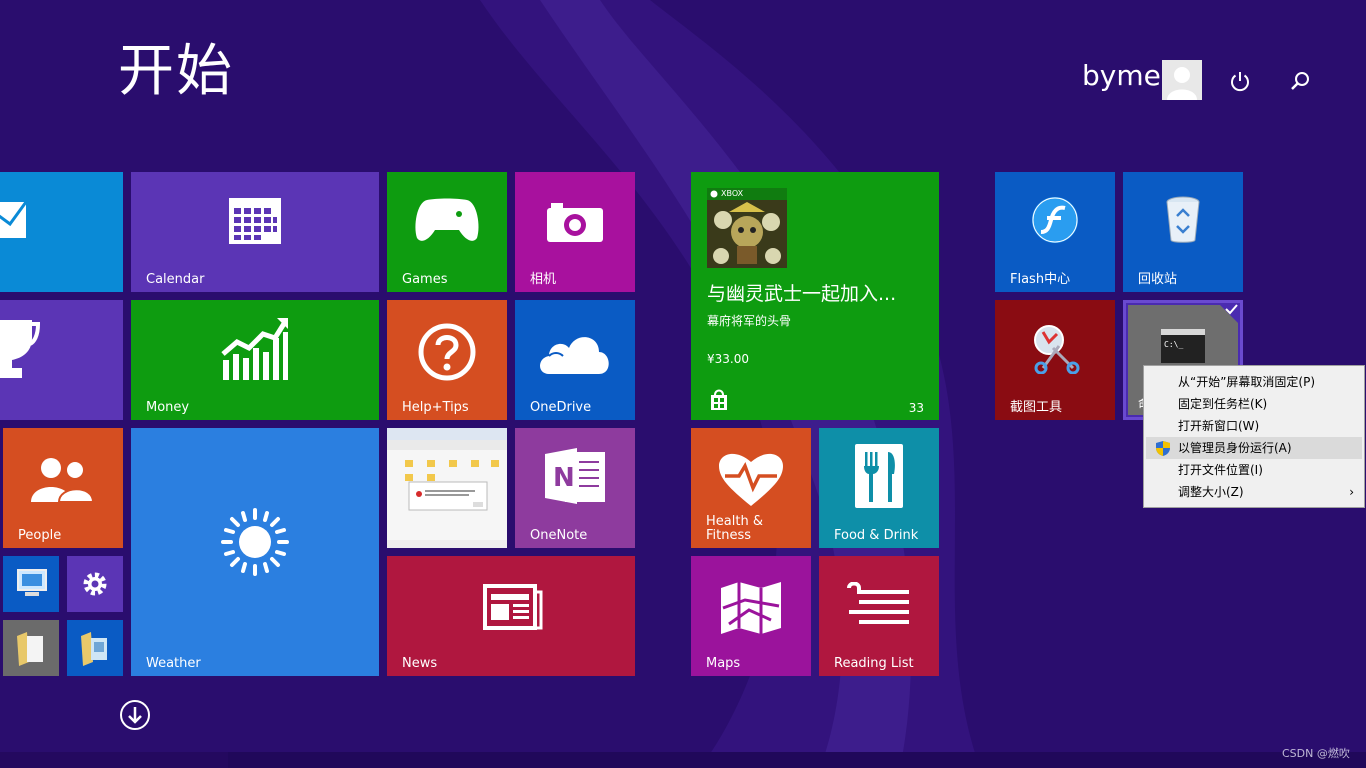  What do you see at coordinates (254, 349) in the screenshot?
I see `chart-icon` at bounding box center [254, 349].